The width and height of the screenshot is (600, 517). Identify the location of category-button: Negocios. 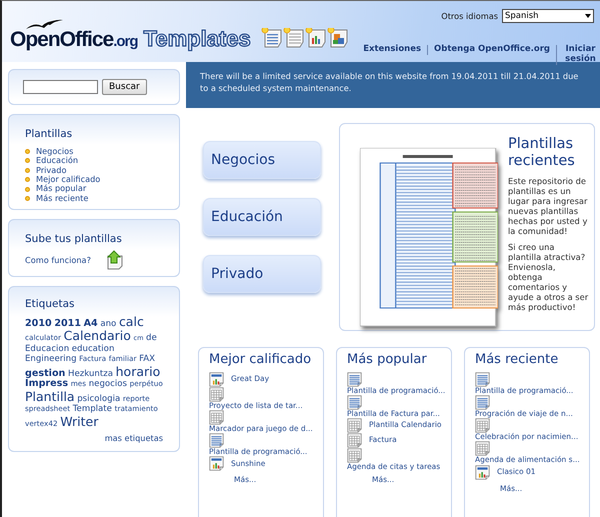
(262, 160).